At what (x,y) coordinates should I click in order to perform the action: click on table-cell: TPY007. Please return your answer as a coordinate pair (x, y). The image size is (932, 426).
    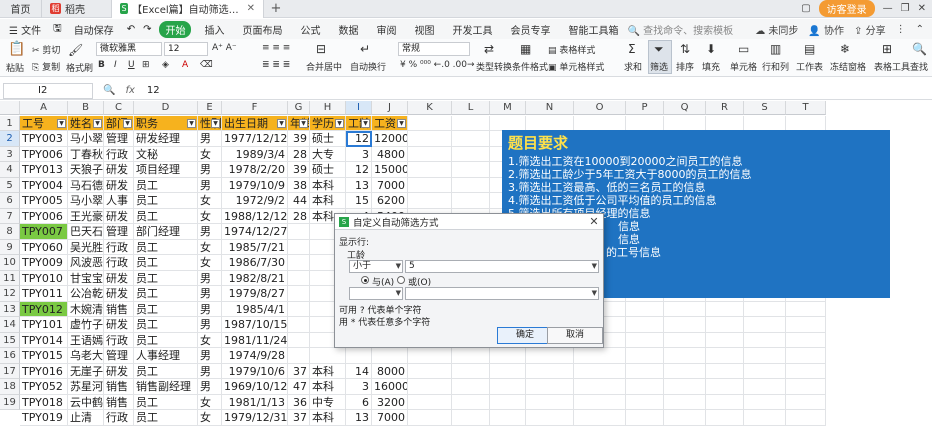
    Looking at the image, I should click on (44, 232).